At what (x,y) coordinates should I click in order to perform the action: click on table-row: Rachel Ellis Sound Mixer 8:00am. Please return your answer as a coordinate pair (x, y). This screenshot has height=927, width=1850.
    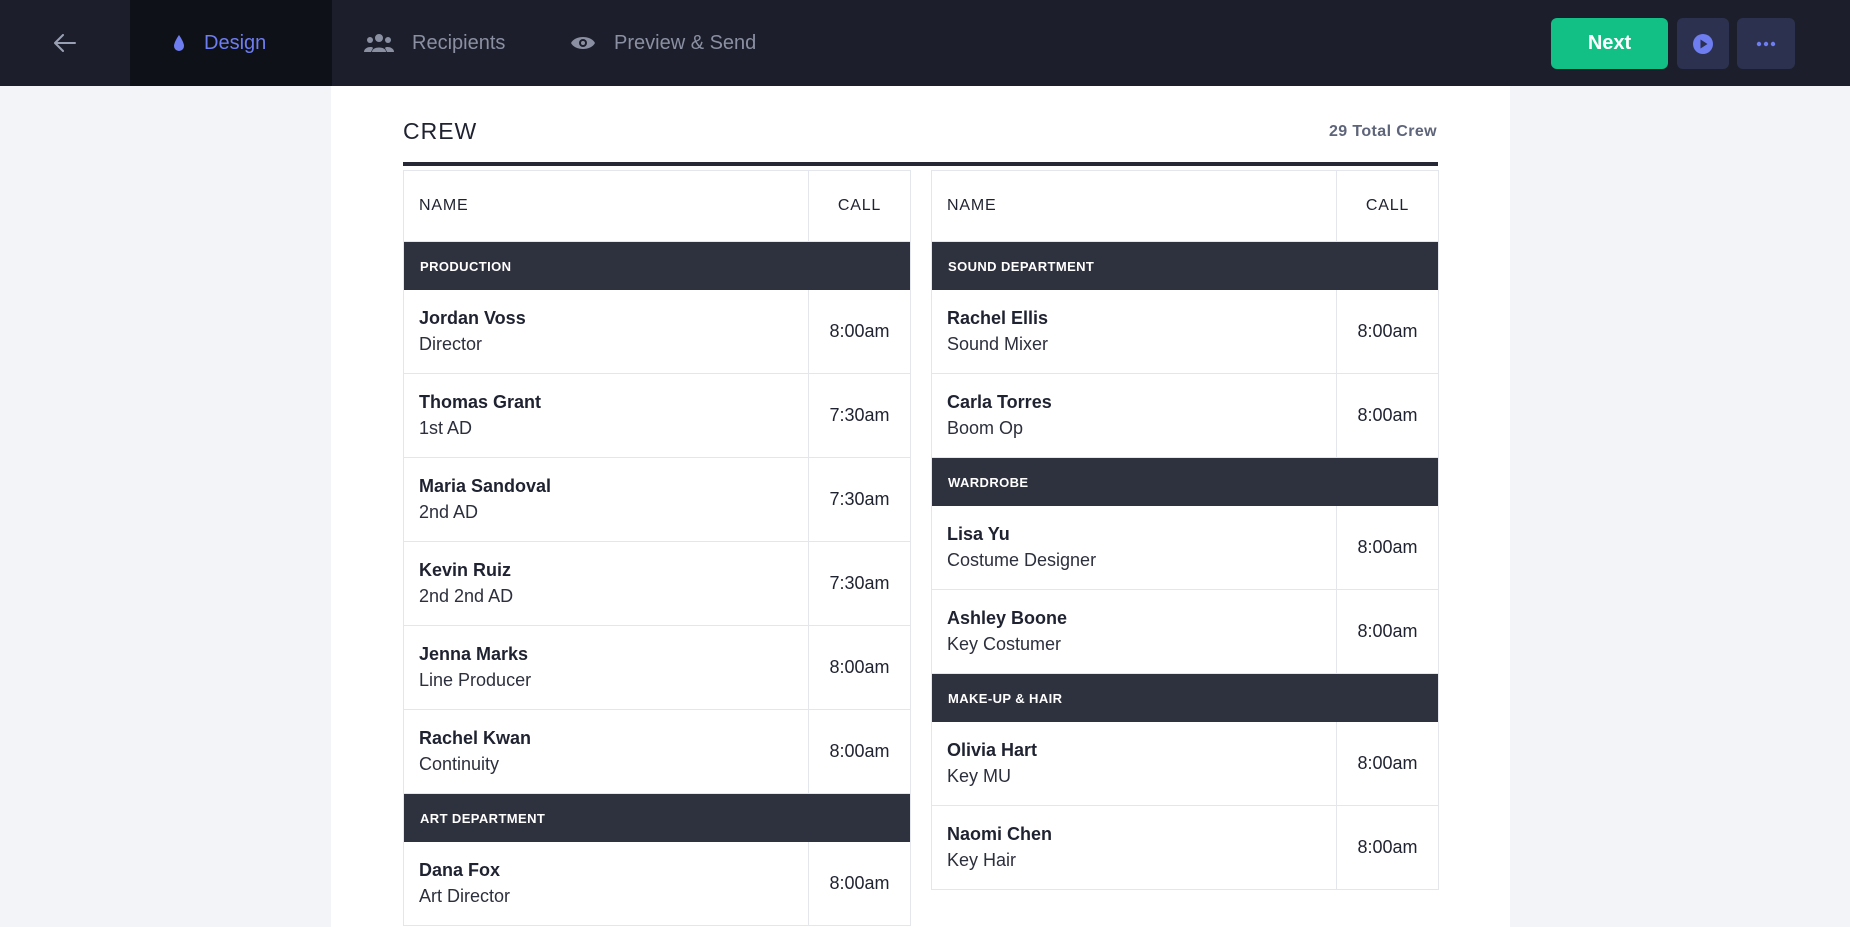
    Looking at the image, I should click on (1185, 332).